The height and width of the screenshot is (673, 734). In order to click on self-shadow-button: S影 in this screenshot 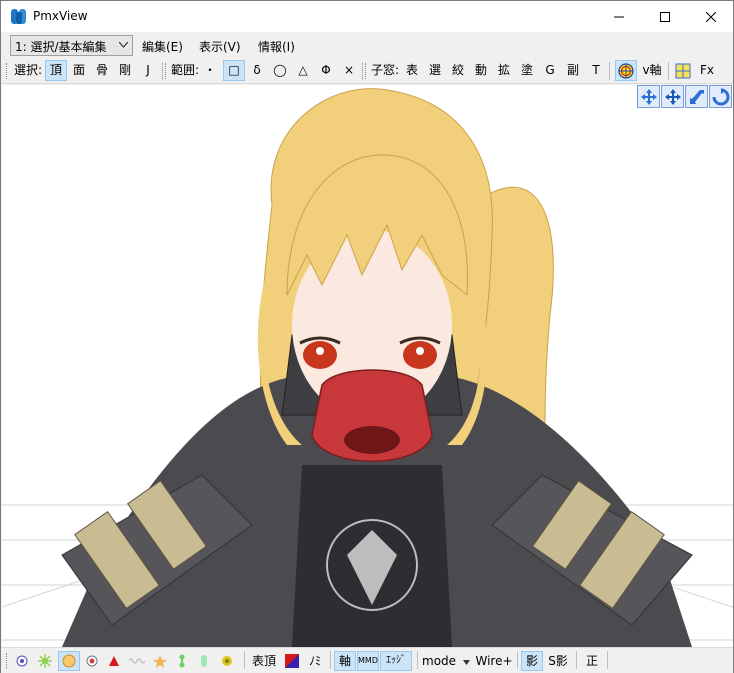, I will do `click(558, 661)`.